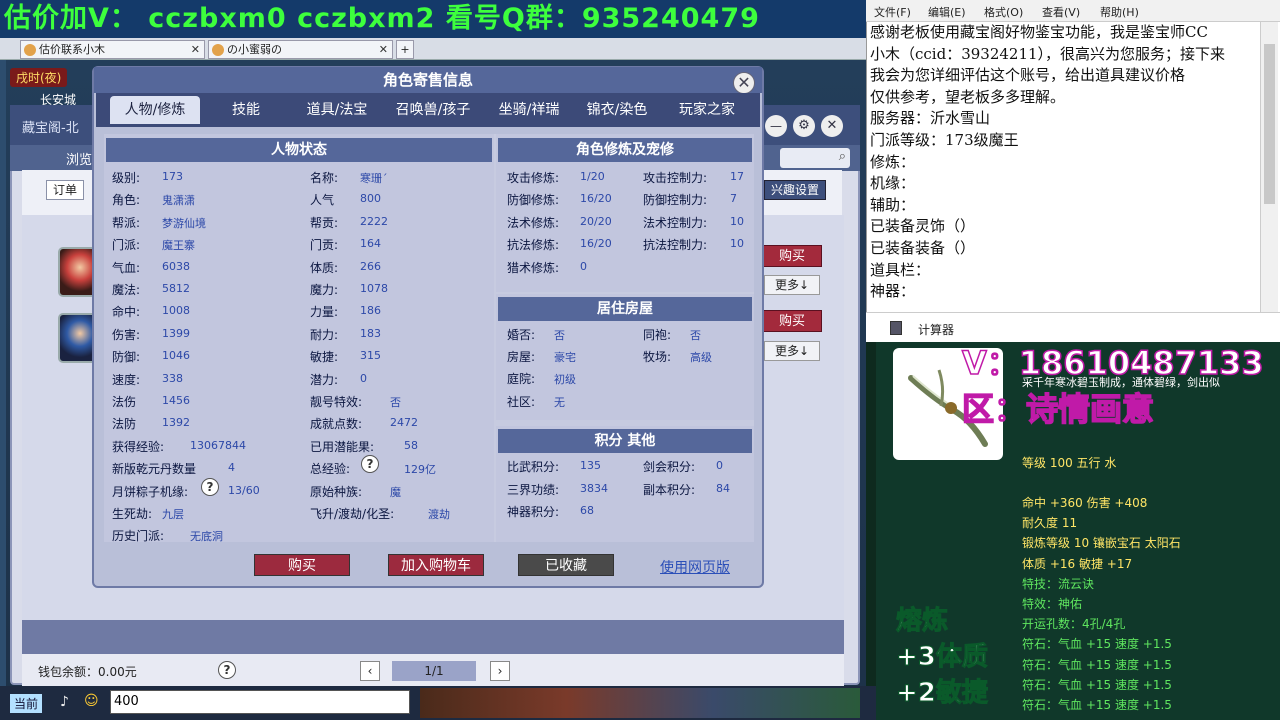 This screenshot has height=720, width=1280. I want to click on nav-browse: 浏览, so click(79, 158).